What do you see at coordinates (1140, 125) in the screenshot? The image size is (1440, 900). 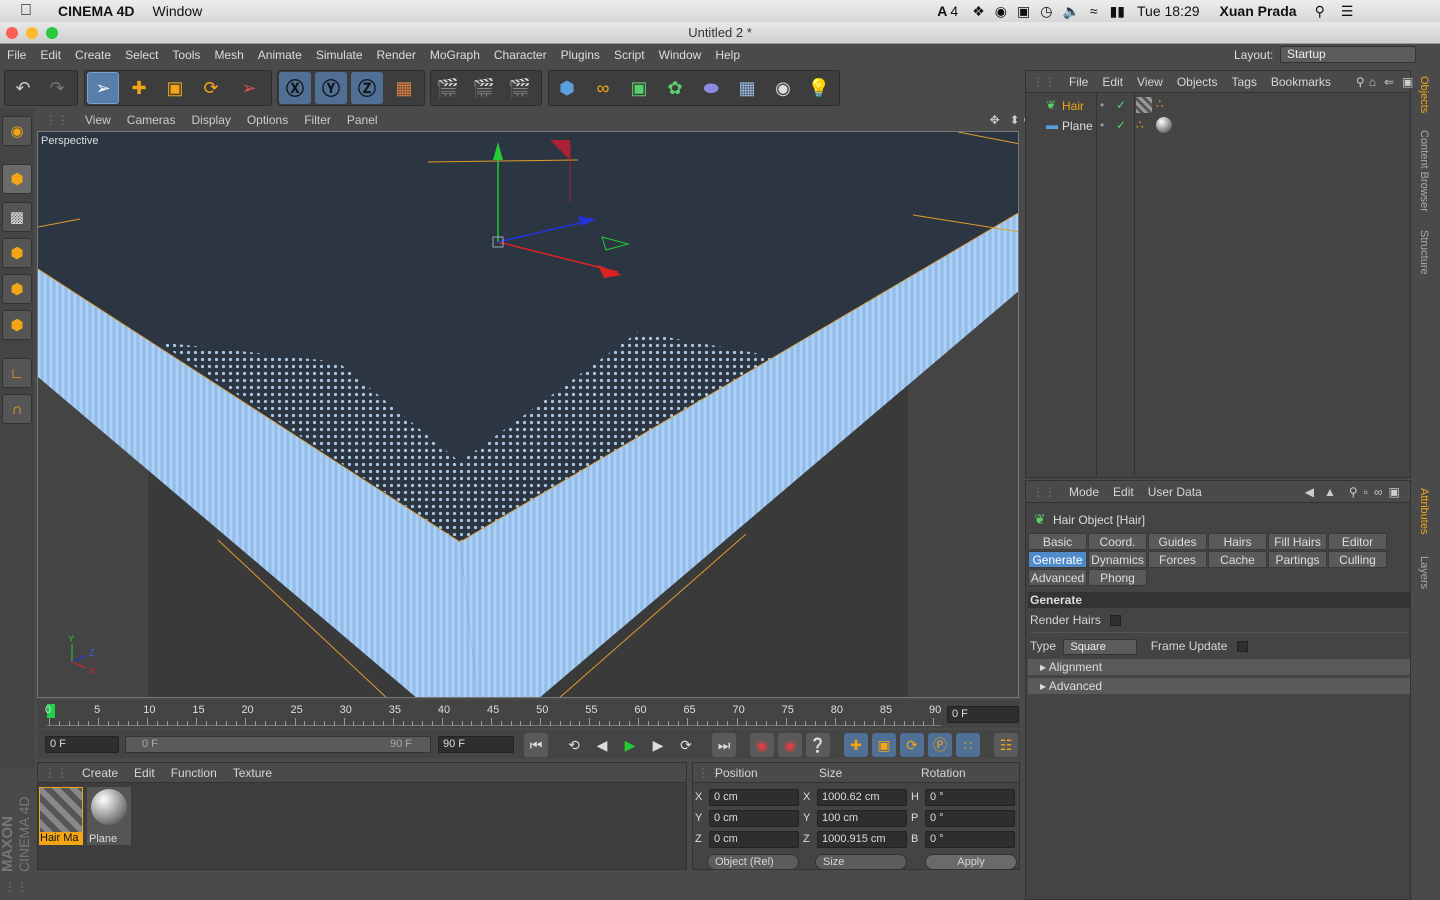 I see `plane-uv-tag-icon: ∴` at bounding box center [1140, 125].